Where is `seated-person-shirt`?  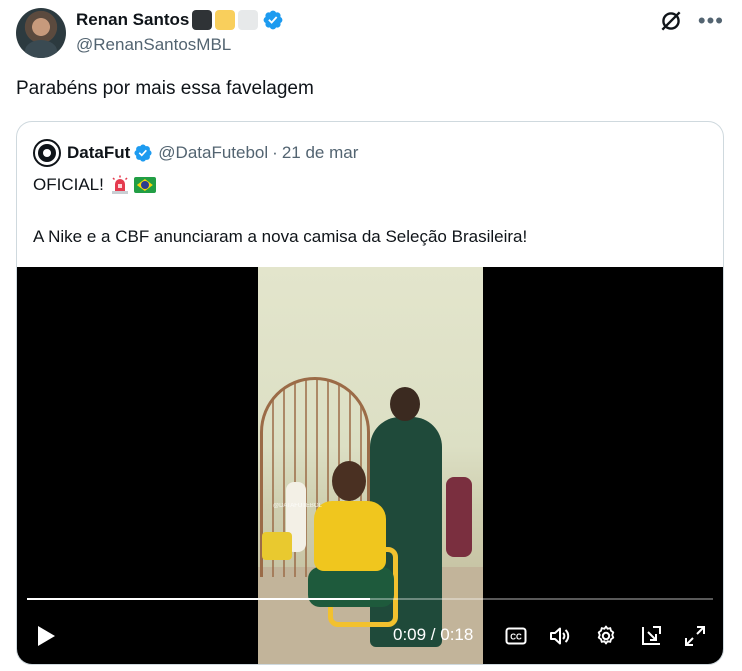 seated-person-shirt is located at coordinates (350, 536).